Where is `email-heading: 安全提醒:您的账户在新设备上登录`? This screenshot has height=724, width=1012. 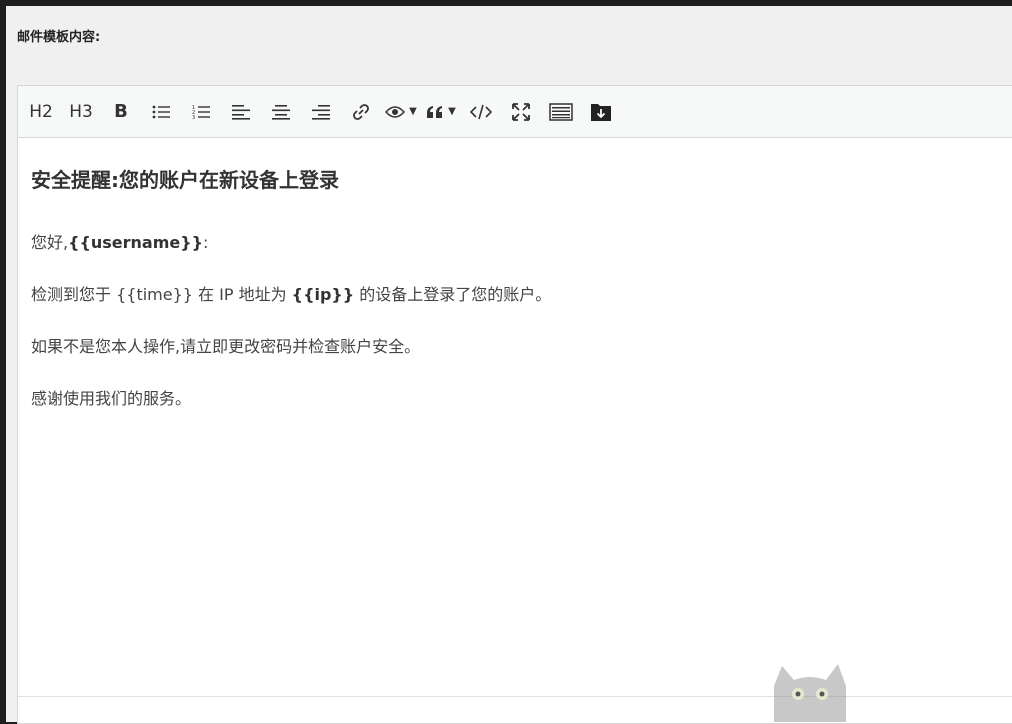
email-heading: 安全提醒:您的账户在新设备上登录 is located at coordinates (185, 180).